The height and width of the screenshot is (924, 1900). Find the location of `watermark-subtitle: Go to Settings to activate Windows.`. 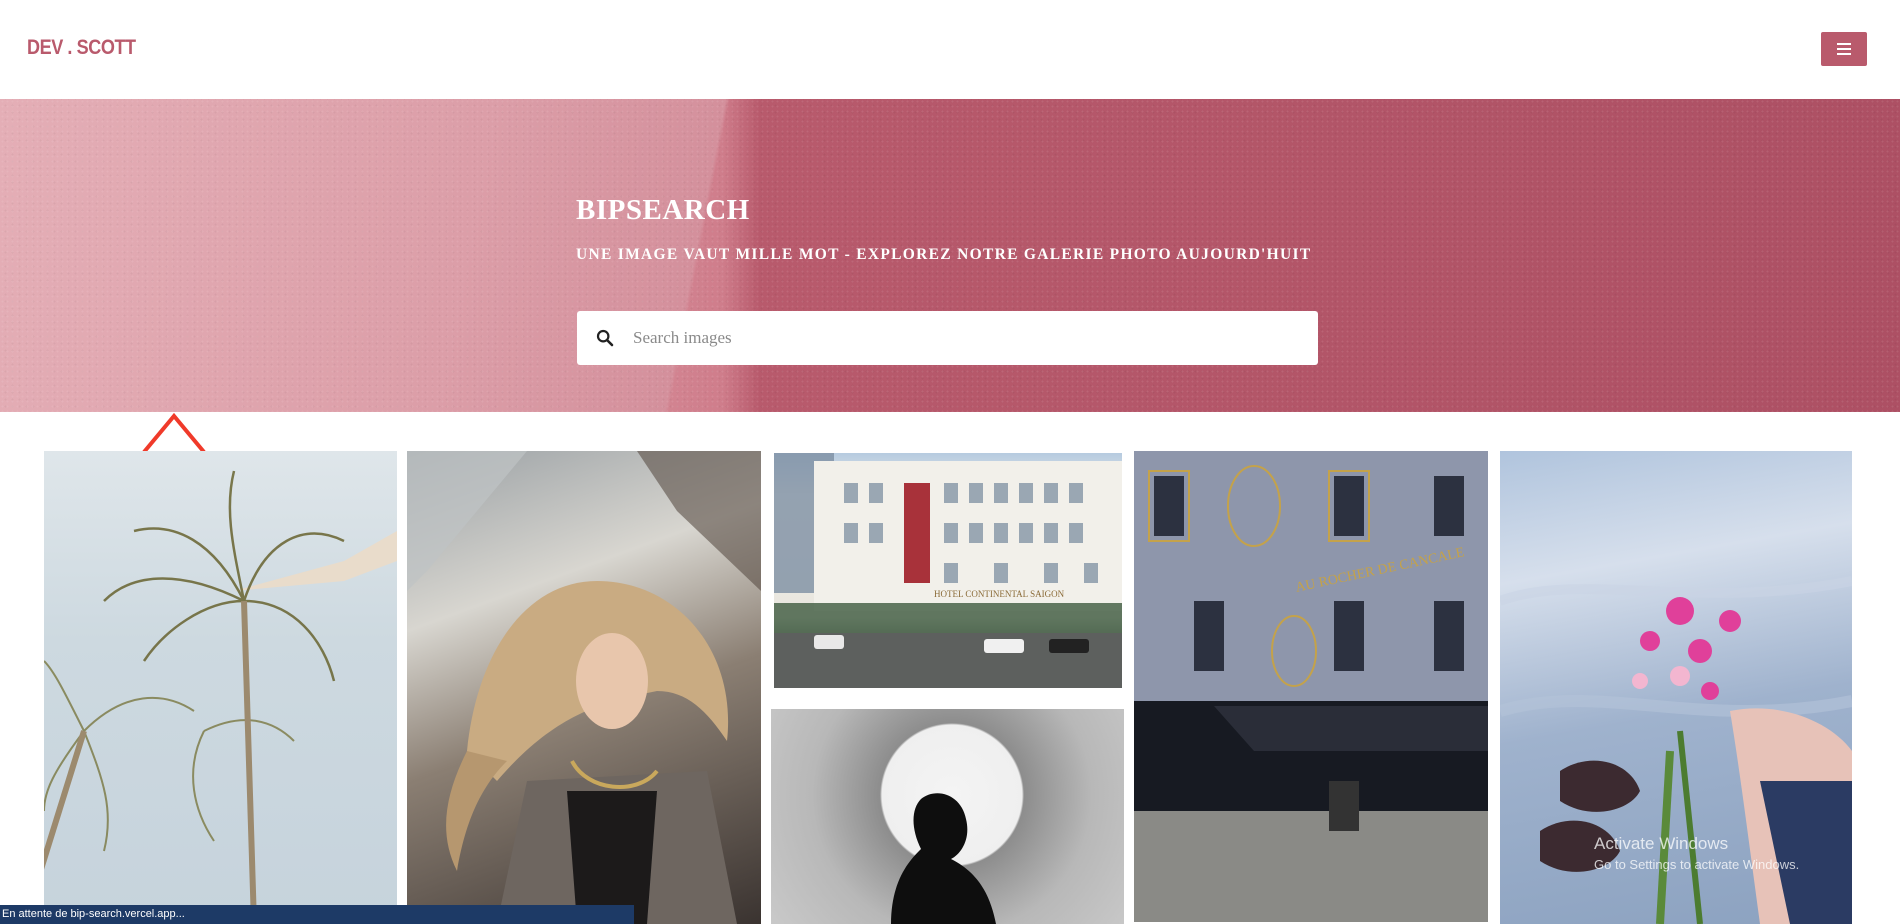

watermark-subtitle: Go to Settings to activate Windows. is located at coordinates (1697, 864).